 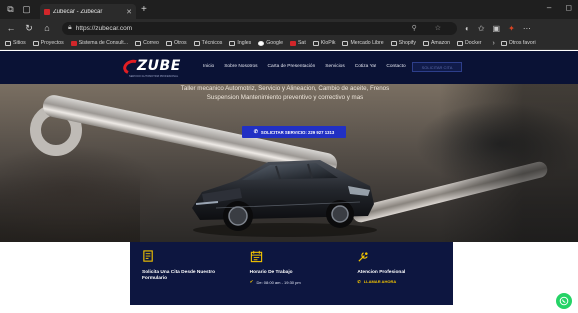 What do you see at coordinates (129, 12) in the screenshot?
I see `close-tab-icon: ✕` at bounding box center [129, 12].